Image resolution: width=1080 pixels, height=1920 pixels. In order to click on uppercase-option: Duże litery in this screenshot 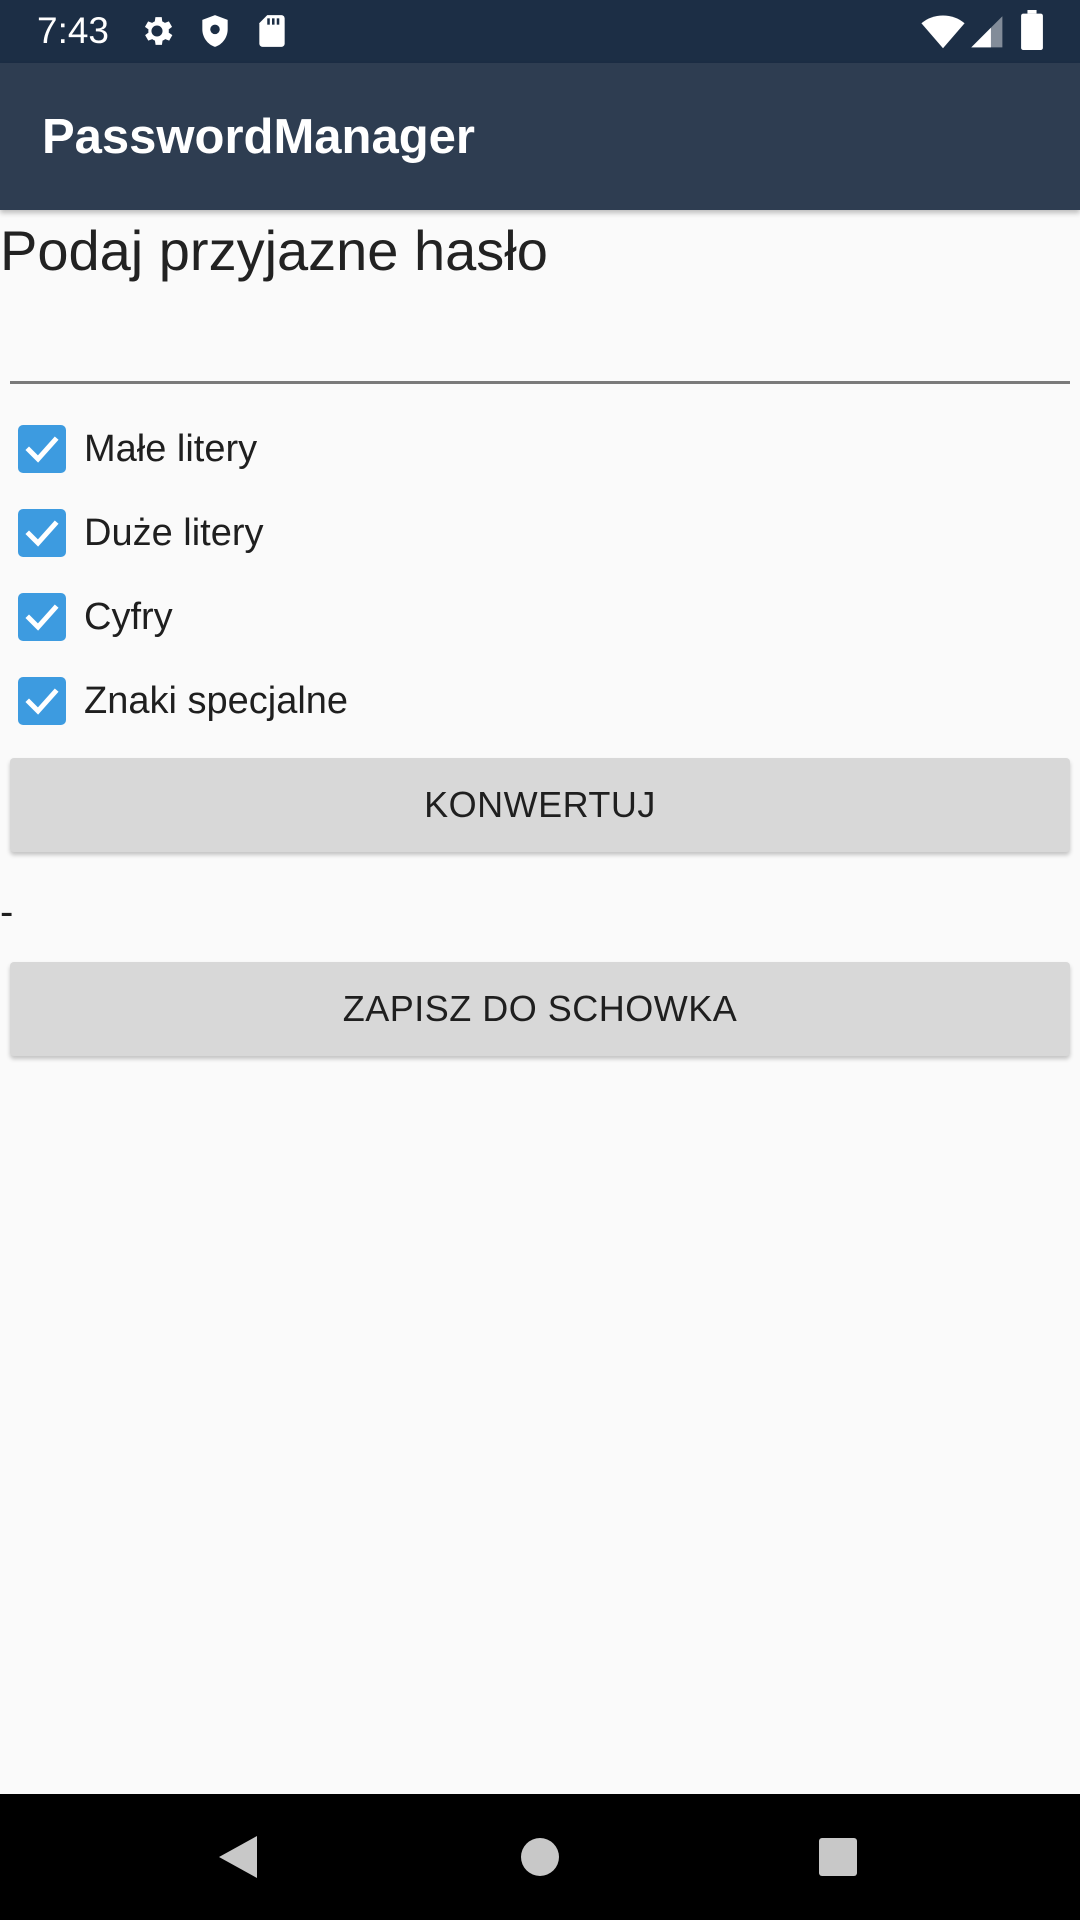, I will do `click(318, 533)`.